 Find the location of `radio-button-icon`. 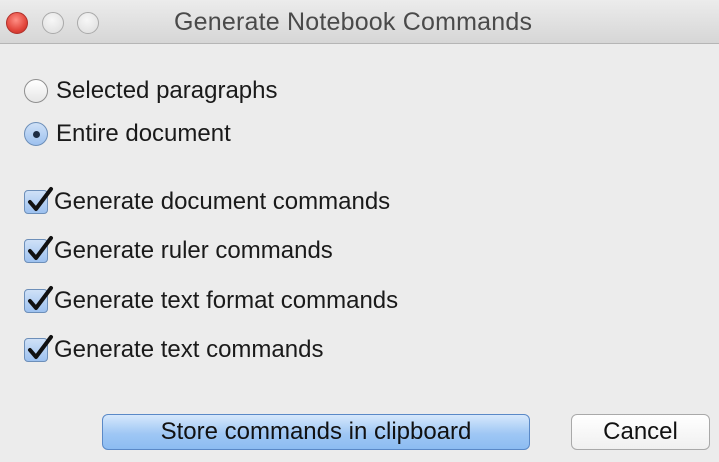

radio-button-icon is located at coordinates (36, 91).